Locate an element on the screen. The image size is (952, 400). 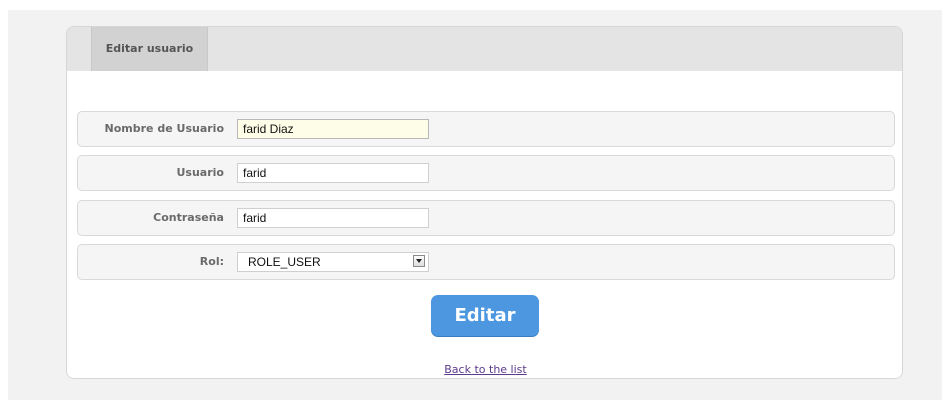
rol-select: ROLE_USER is located at coordinates (333, 262).